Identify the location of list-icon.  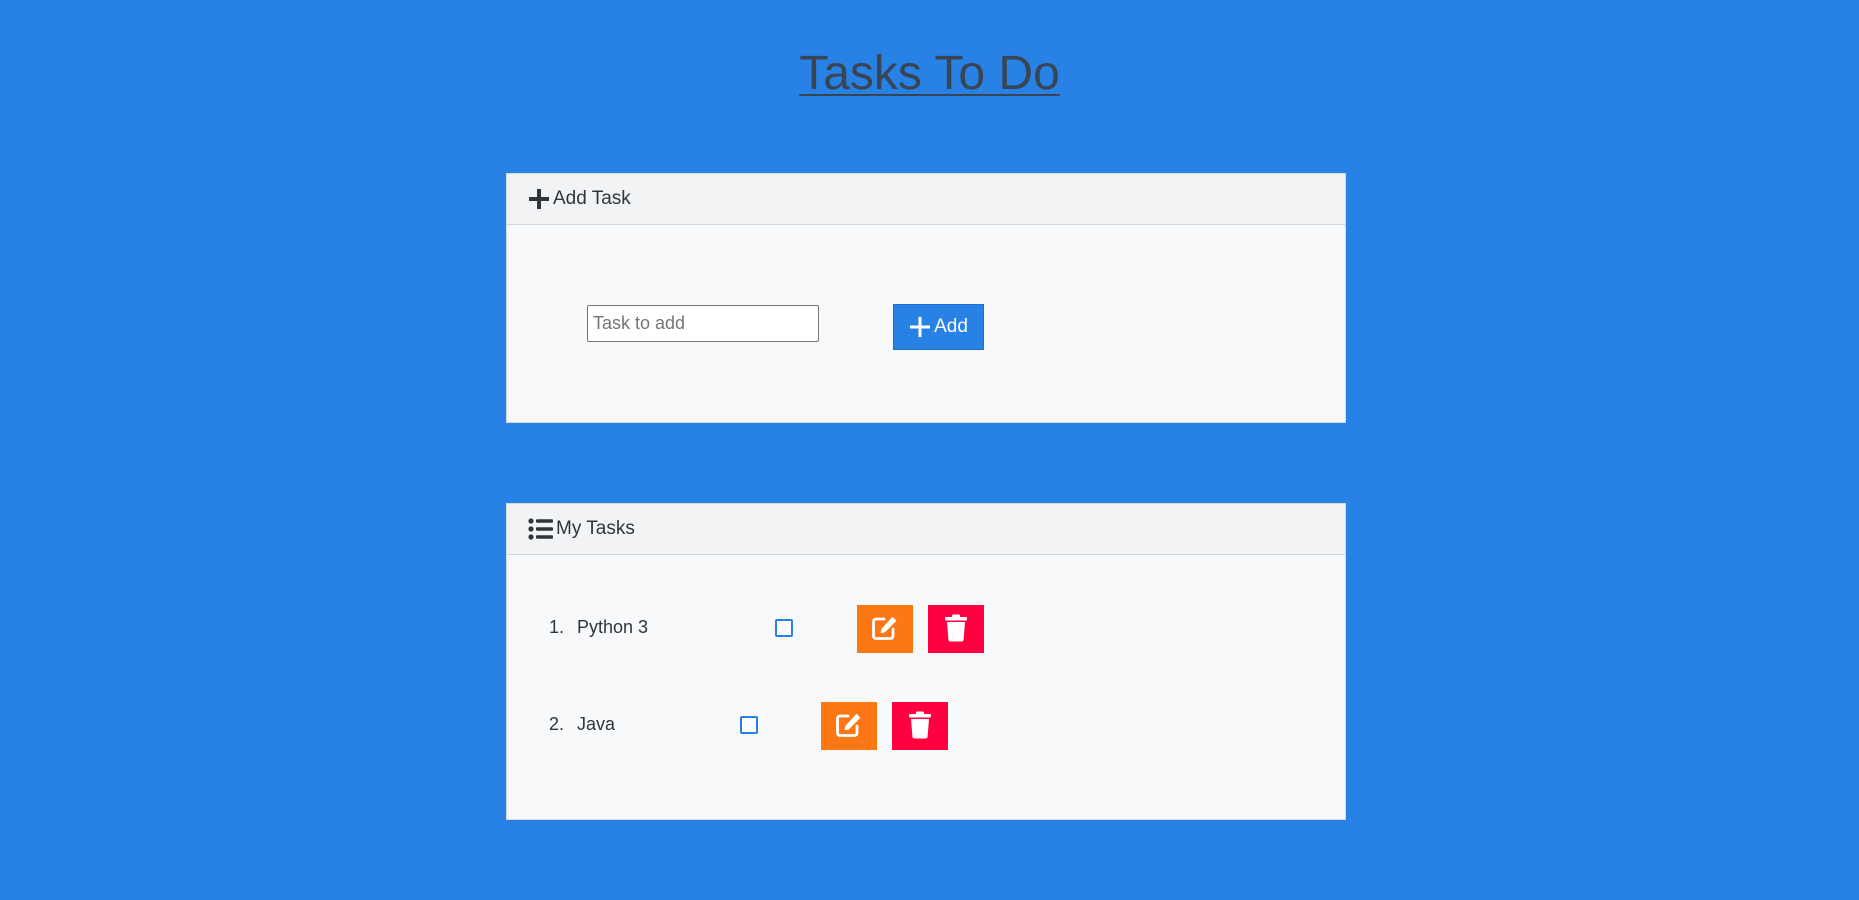
(540, 529).